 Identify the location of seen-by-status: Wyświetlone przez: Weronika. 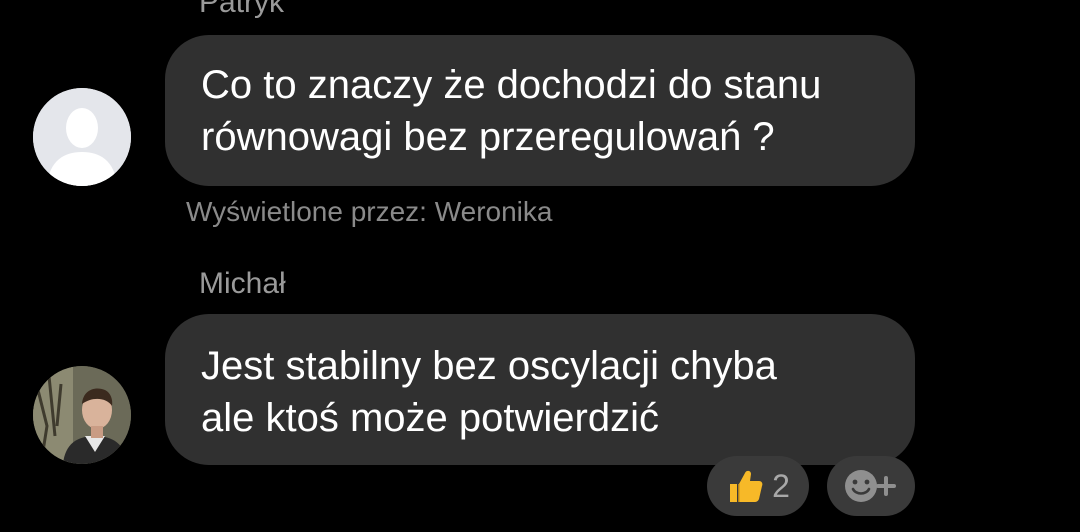
(369, 211).